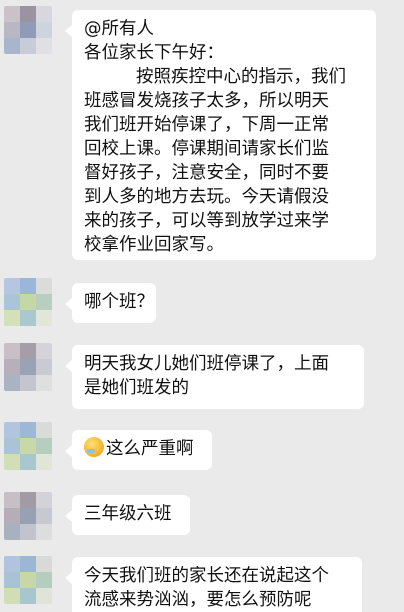  I want to click on message-text: 各位家长下午好：, so click(154, 53).